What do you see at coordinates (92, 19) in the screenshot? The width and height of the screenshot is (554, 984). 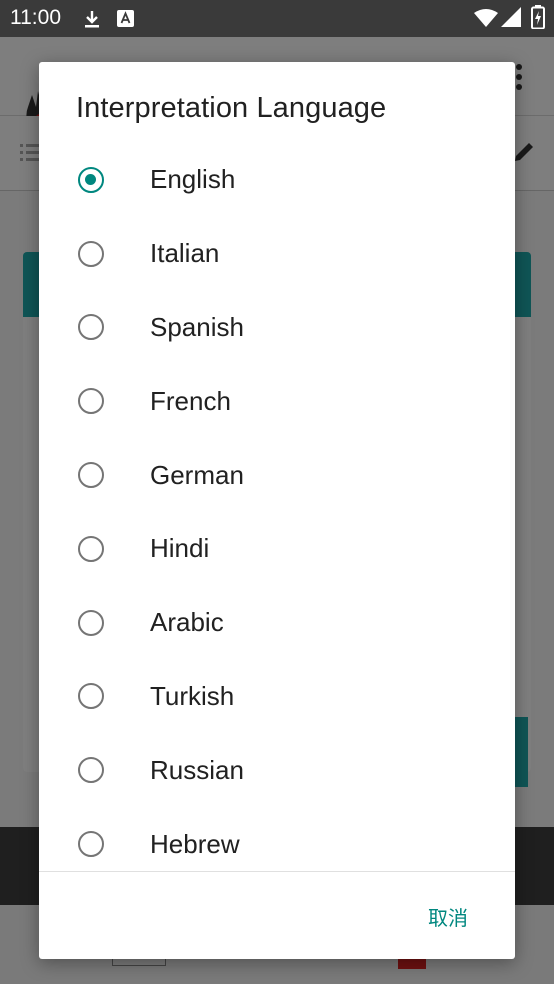 I see `download-icon` at bounding box center [92, 19].